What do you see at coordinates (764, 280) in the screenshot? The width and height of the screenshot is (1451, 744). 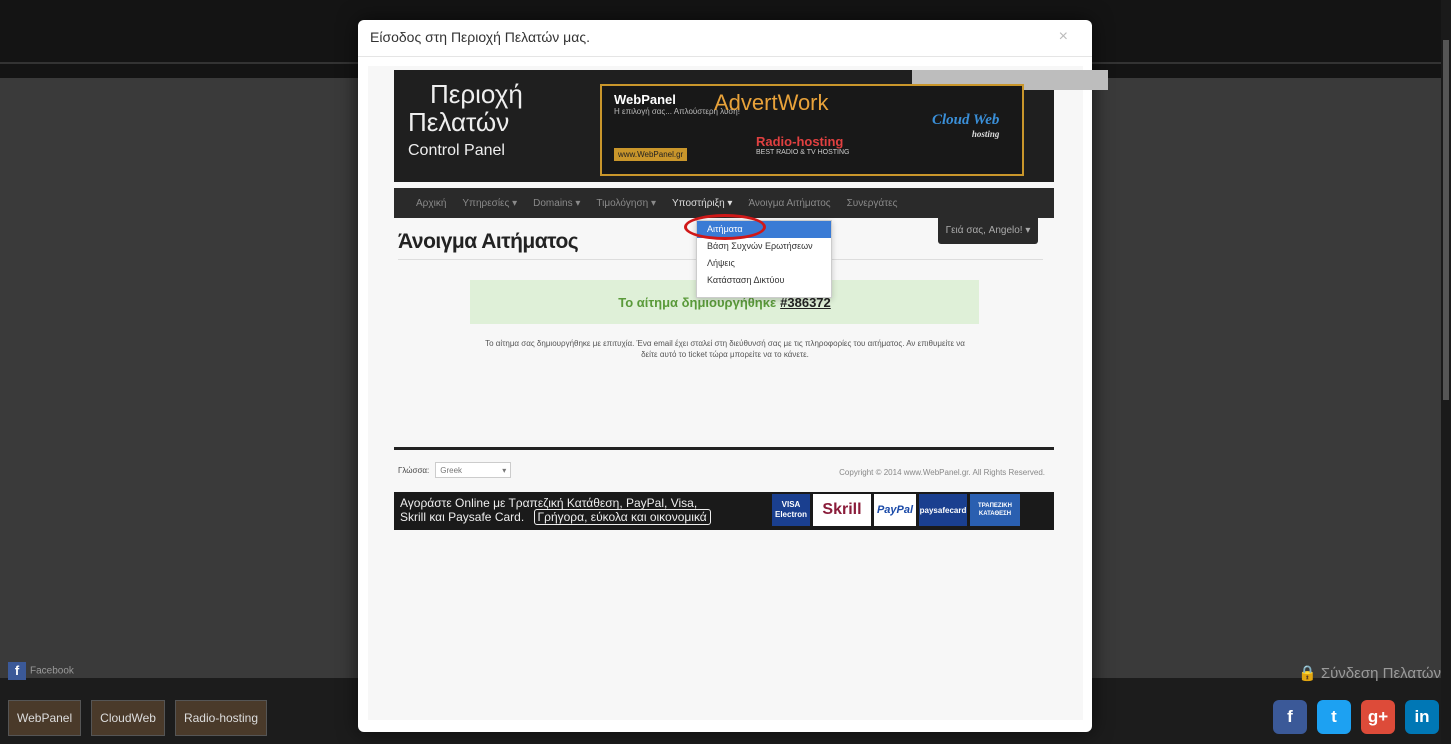 I see `dropdown-item-network-status: Κατάσταση Δικτύου` at bounding box center [764, 280].